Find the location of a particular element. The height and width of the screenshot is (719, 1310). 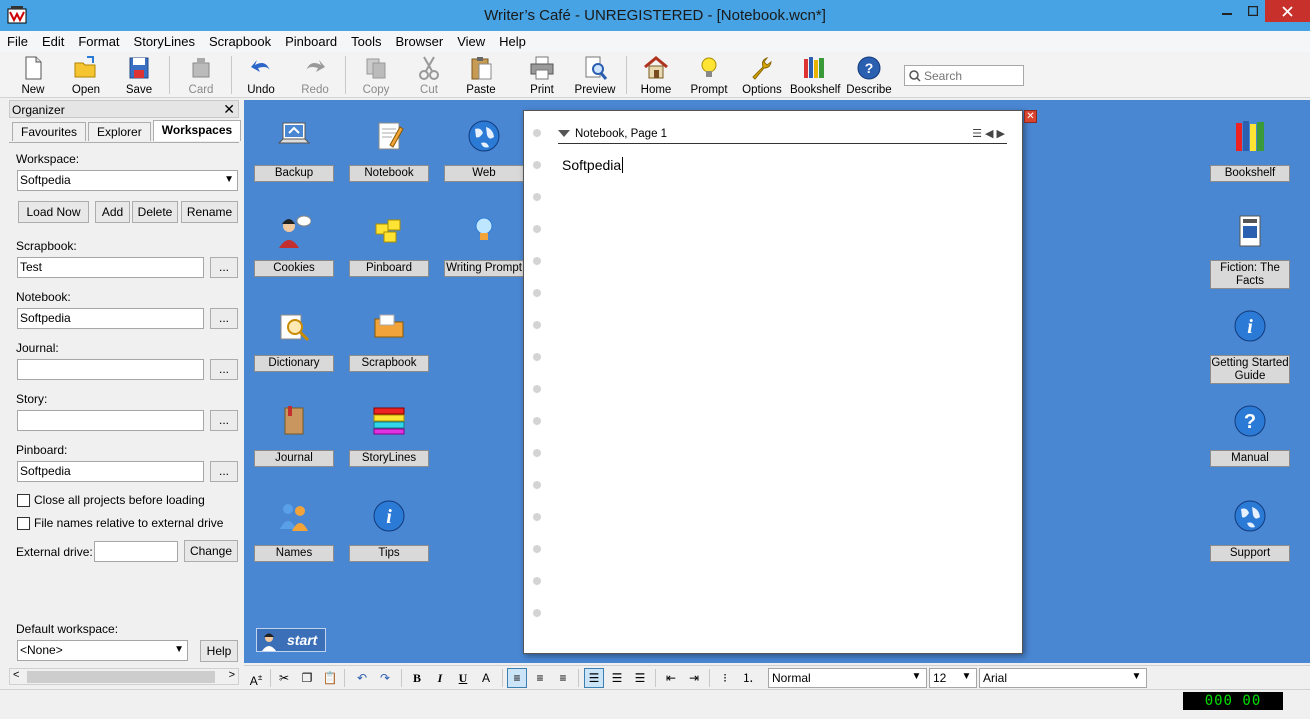

page-menu-icon is located at coordinates (564, 133).